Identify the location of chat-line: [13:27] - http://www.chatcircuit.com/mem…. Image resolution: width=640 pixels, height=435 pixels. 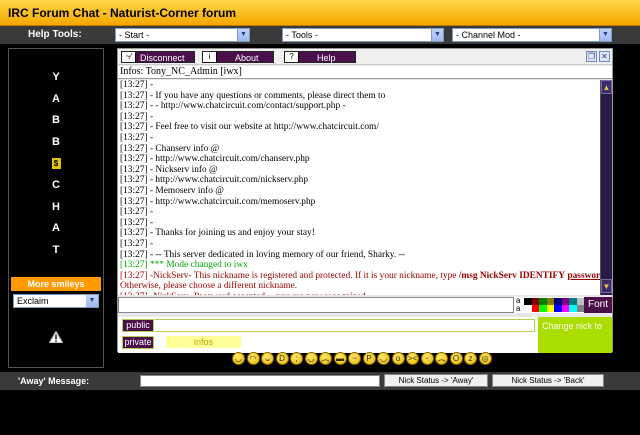
(218, 201).